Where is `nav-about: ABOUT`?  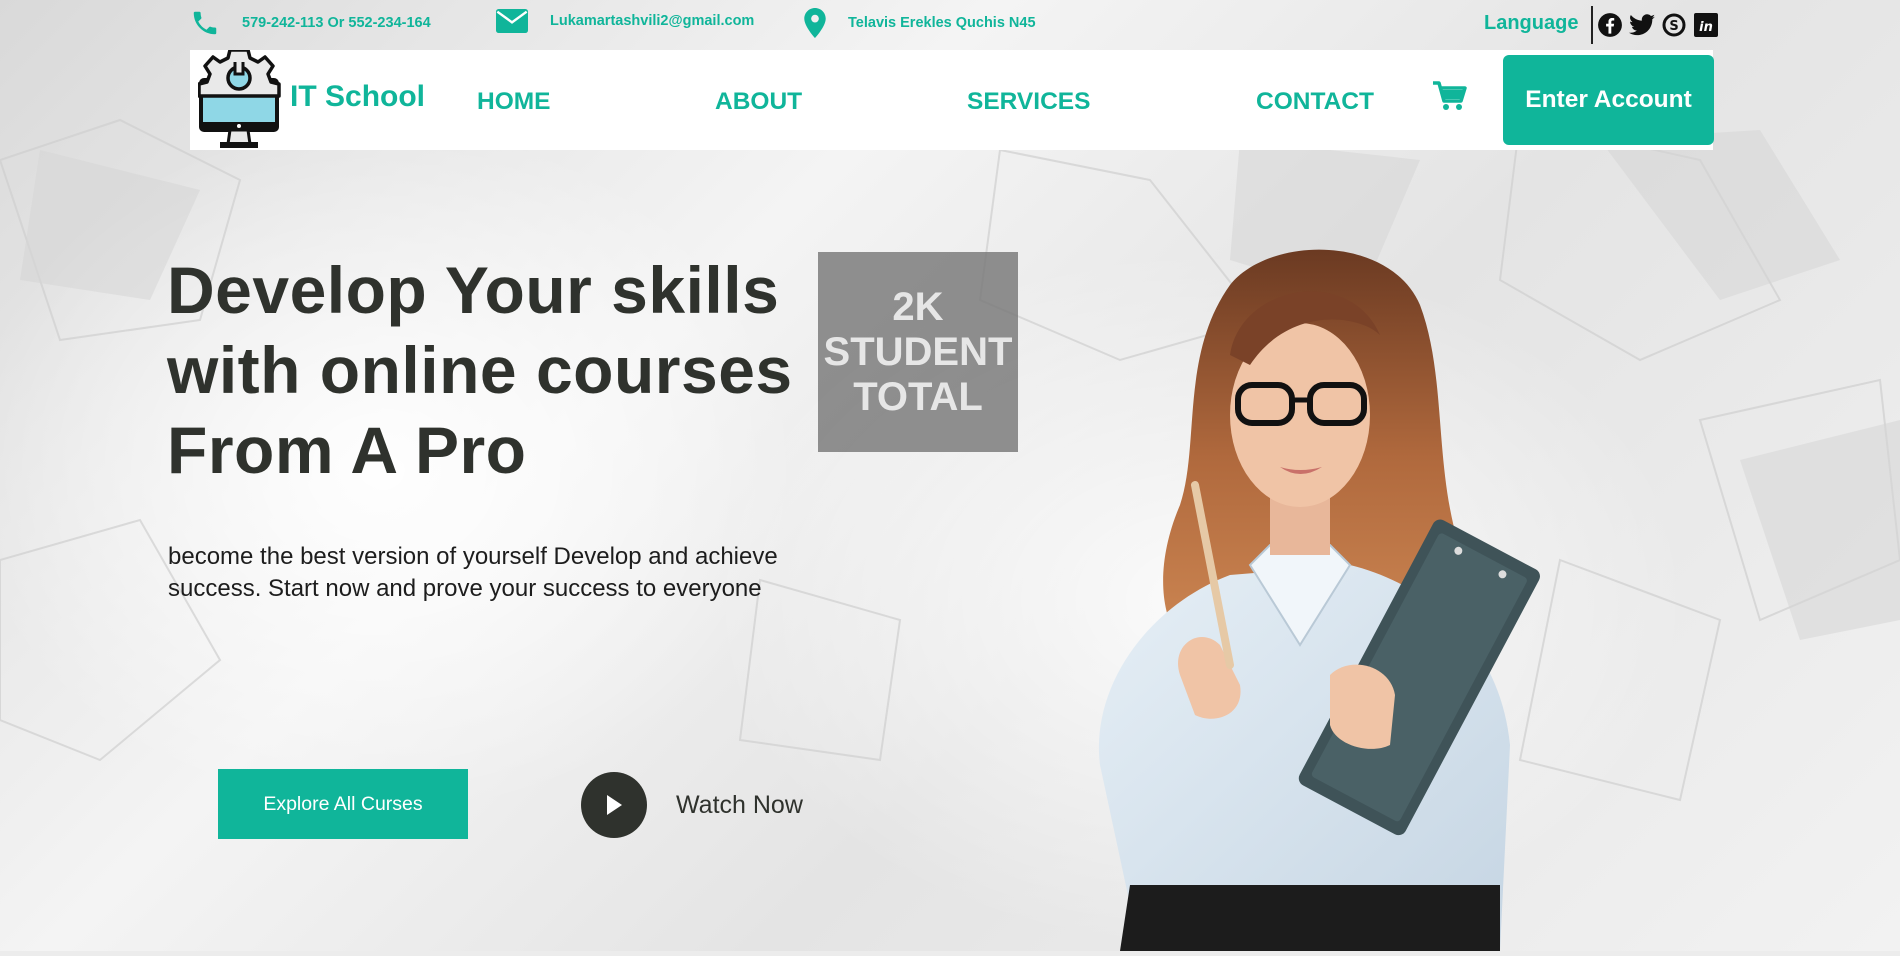
nav-about: ABOUT is located at coordinates (758, 102).